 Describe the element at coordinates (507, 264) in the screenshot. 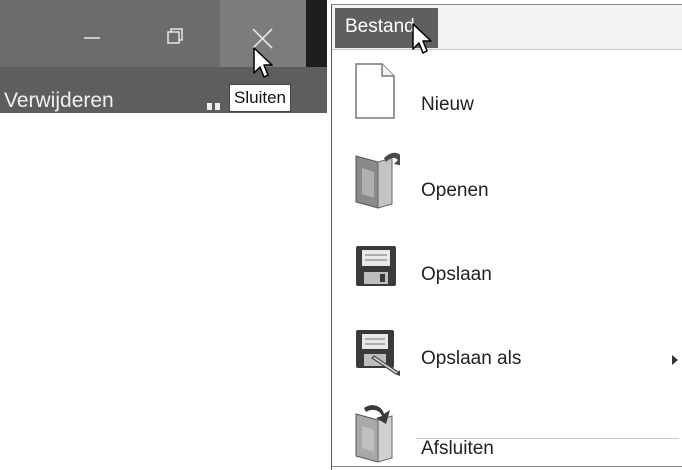

I see `menu-item-save: Opslaan` at that location.